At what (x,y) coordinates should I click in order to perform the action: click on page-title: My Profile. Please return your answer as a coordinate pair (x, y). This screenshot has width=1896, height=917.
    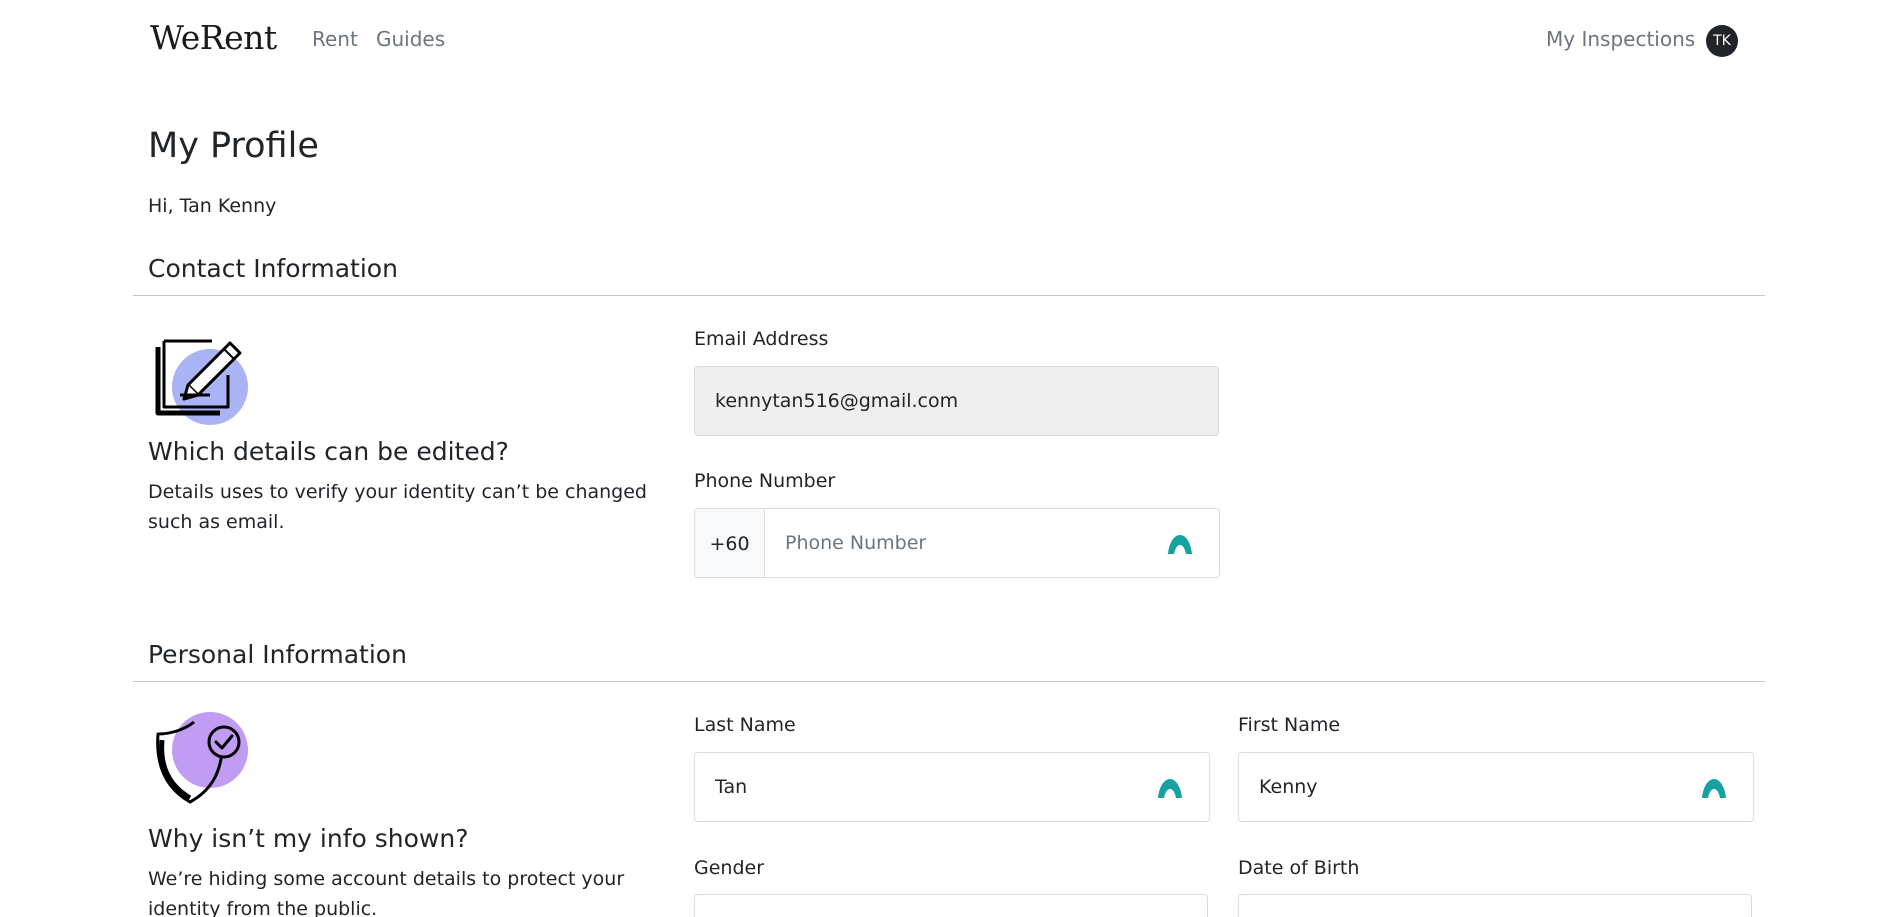
    Looking at the image, I should click on (233, 146).